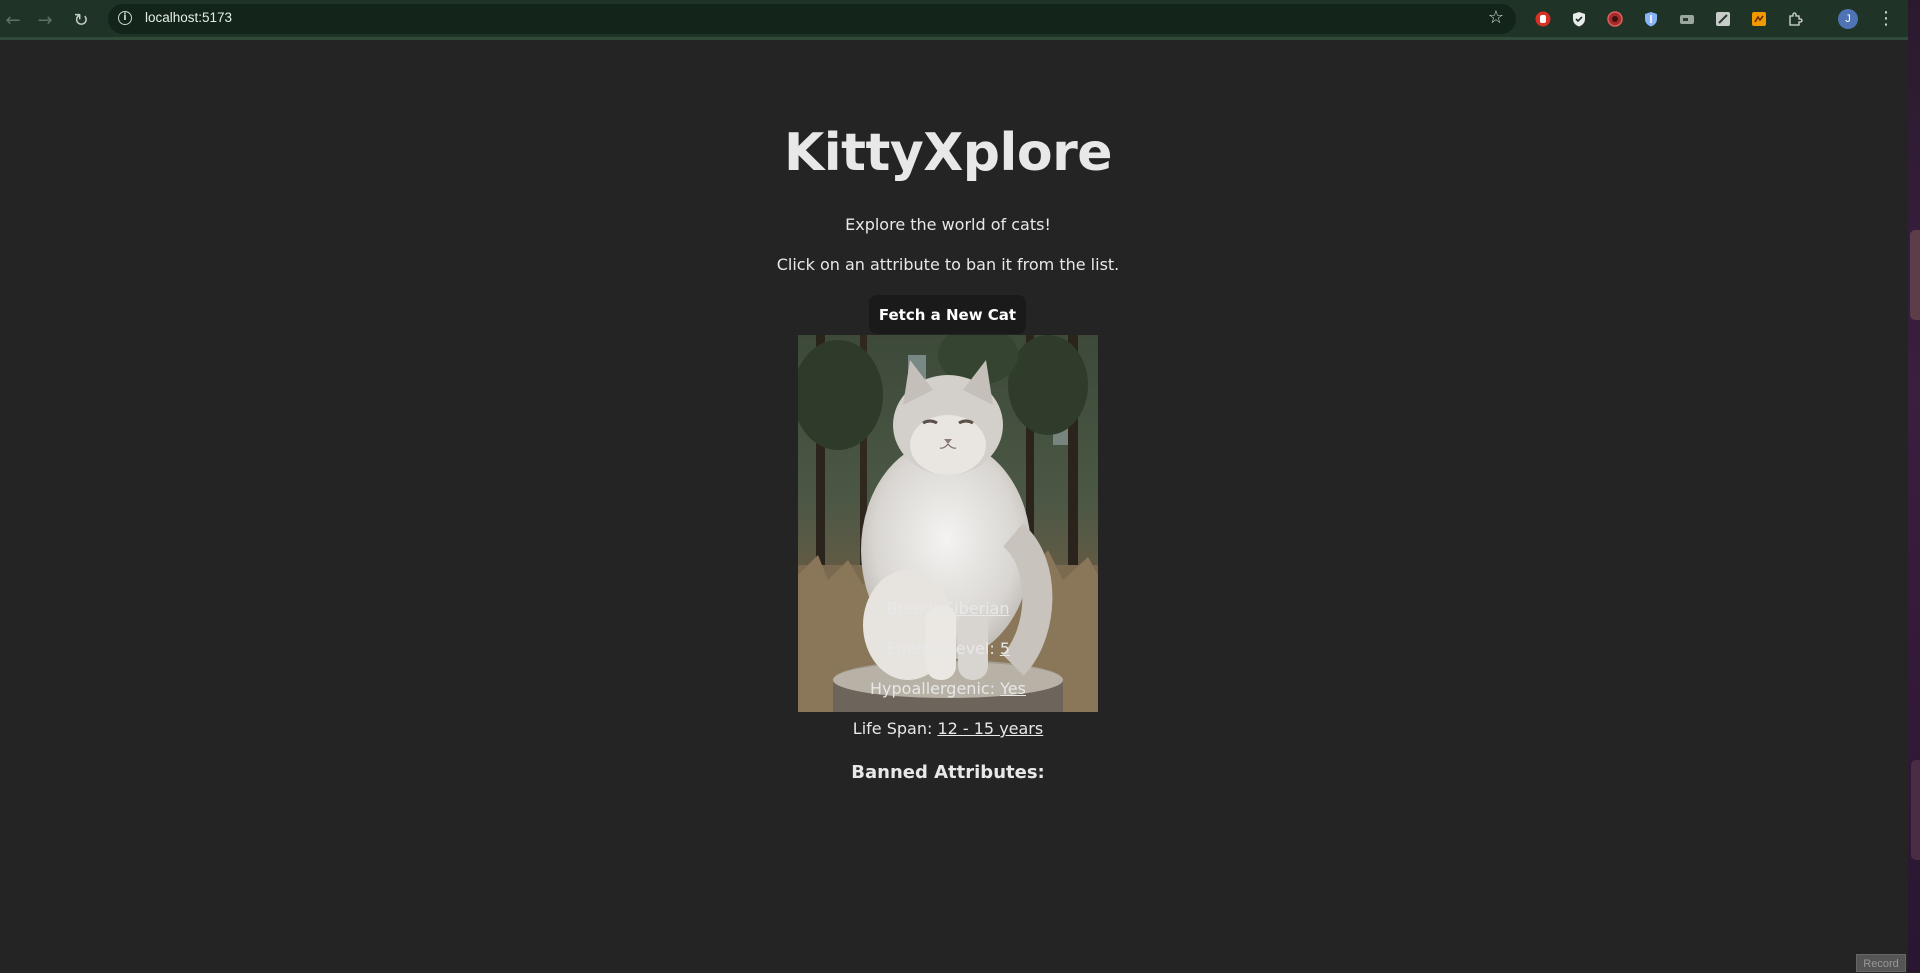 This screenshot has height=973, width=1920. I want to click on attribute-breed: Breed: Siberian, so click(948, 608).